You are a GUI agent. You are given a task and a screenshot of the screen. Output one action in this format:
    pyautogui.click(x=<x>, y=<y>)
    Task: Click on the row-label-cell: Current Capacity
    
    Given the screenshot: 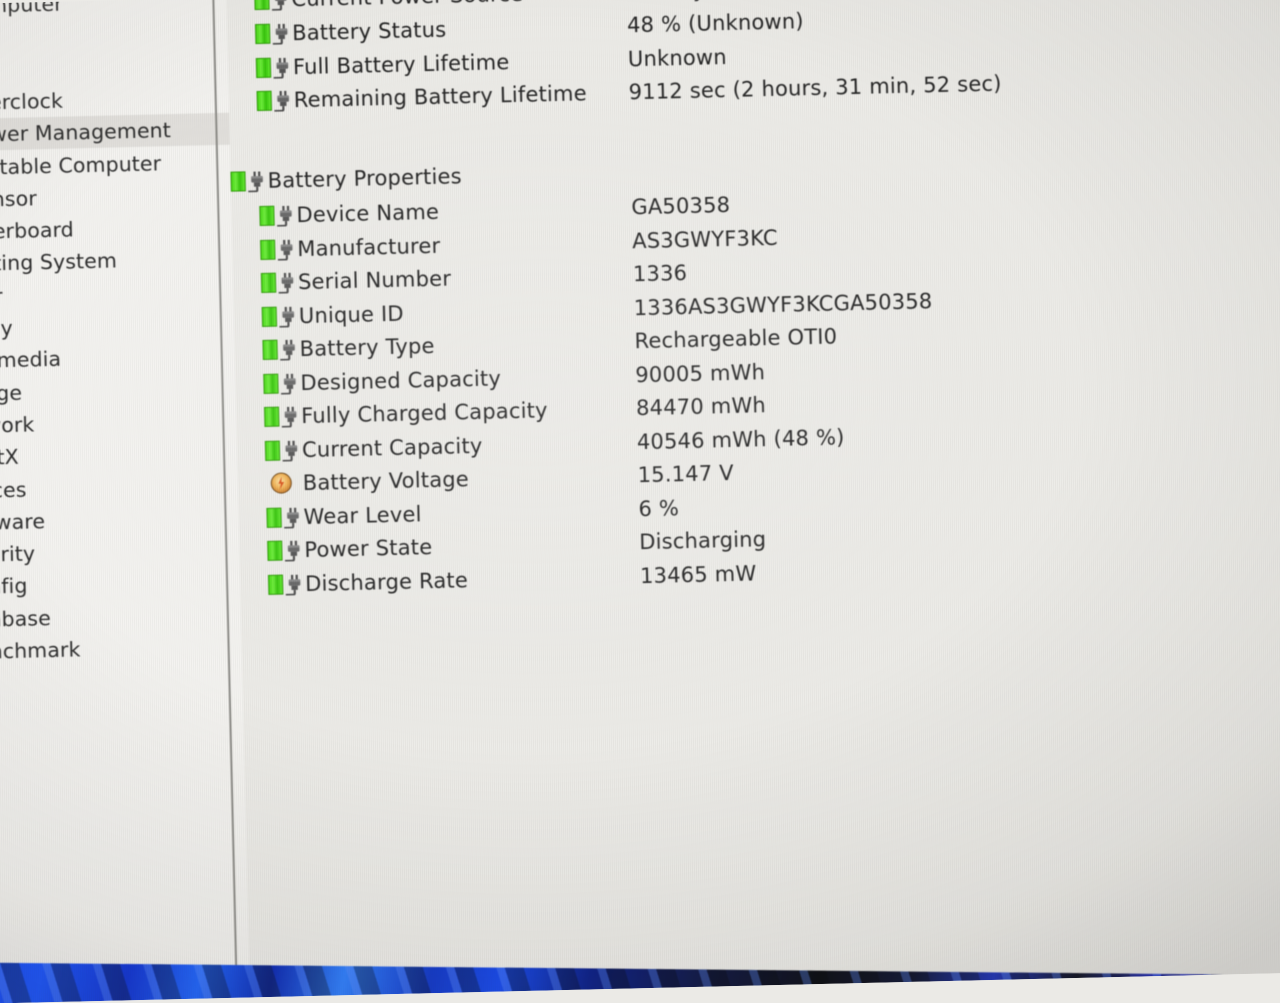 What is the action you would take?
    pyautogui.click(x=373, y=447)
    